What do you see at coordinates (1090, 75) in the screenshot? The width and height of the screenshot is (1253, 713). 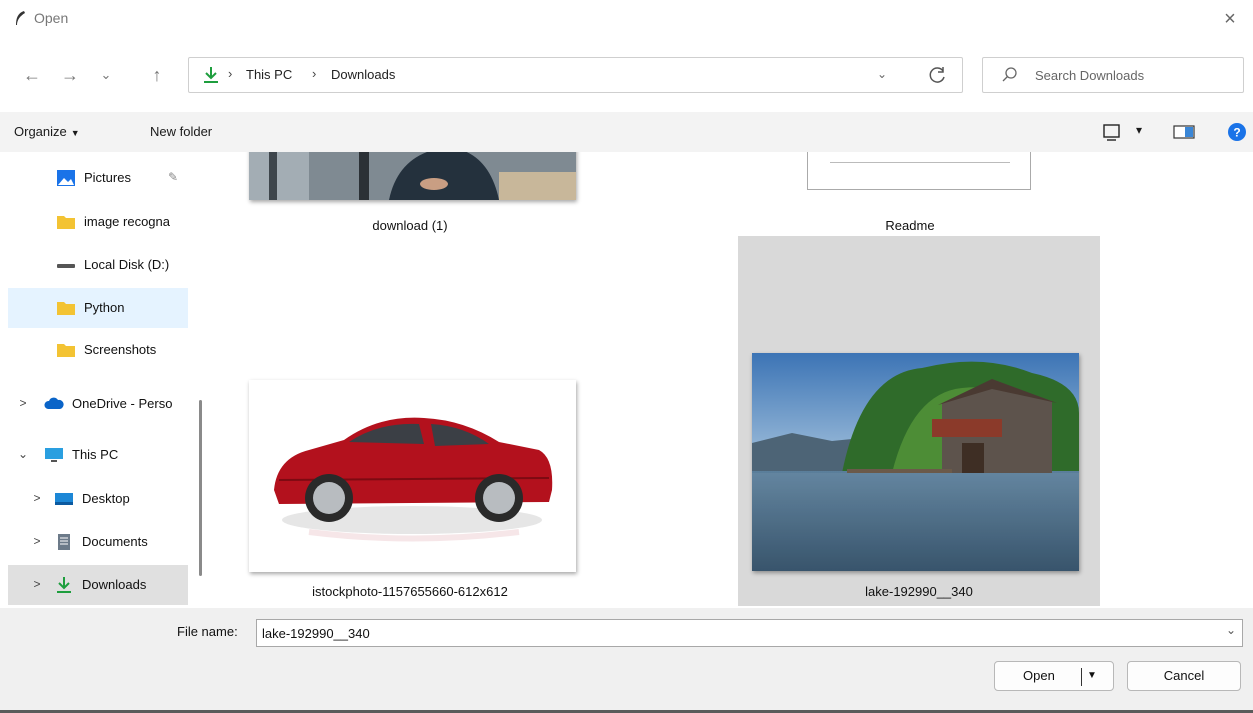 I see `search-placeholder: Search Downloads` at bounding box center [1090, 75].